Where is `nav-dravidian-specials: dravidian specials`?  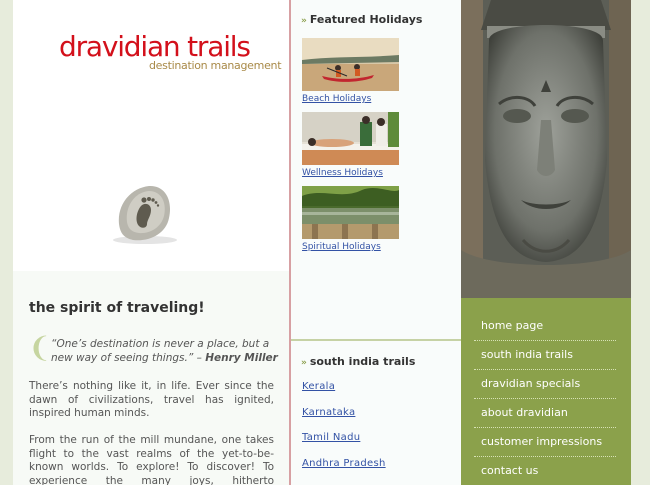
nav-dravidian-specials: dravidian specials is located at coordinates (545, 384).